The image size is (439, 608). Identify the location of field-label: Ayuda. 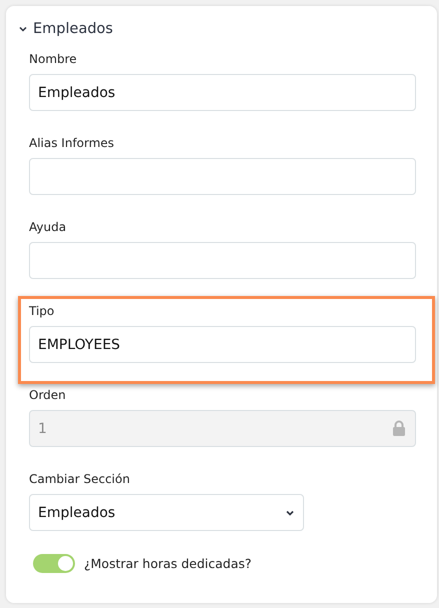
(48, 227).